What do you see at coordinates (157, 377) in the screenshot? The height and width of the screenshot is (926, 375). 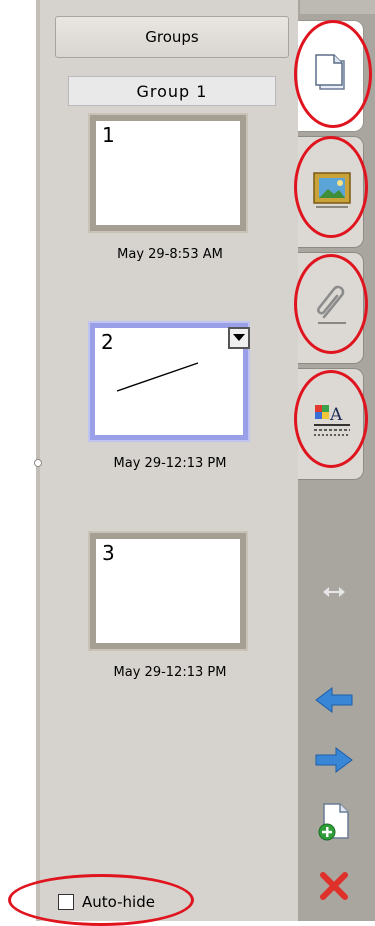 I see `drawn-line` at bounding box center [157, 377].